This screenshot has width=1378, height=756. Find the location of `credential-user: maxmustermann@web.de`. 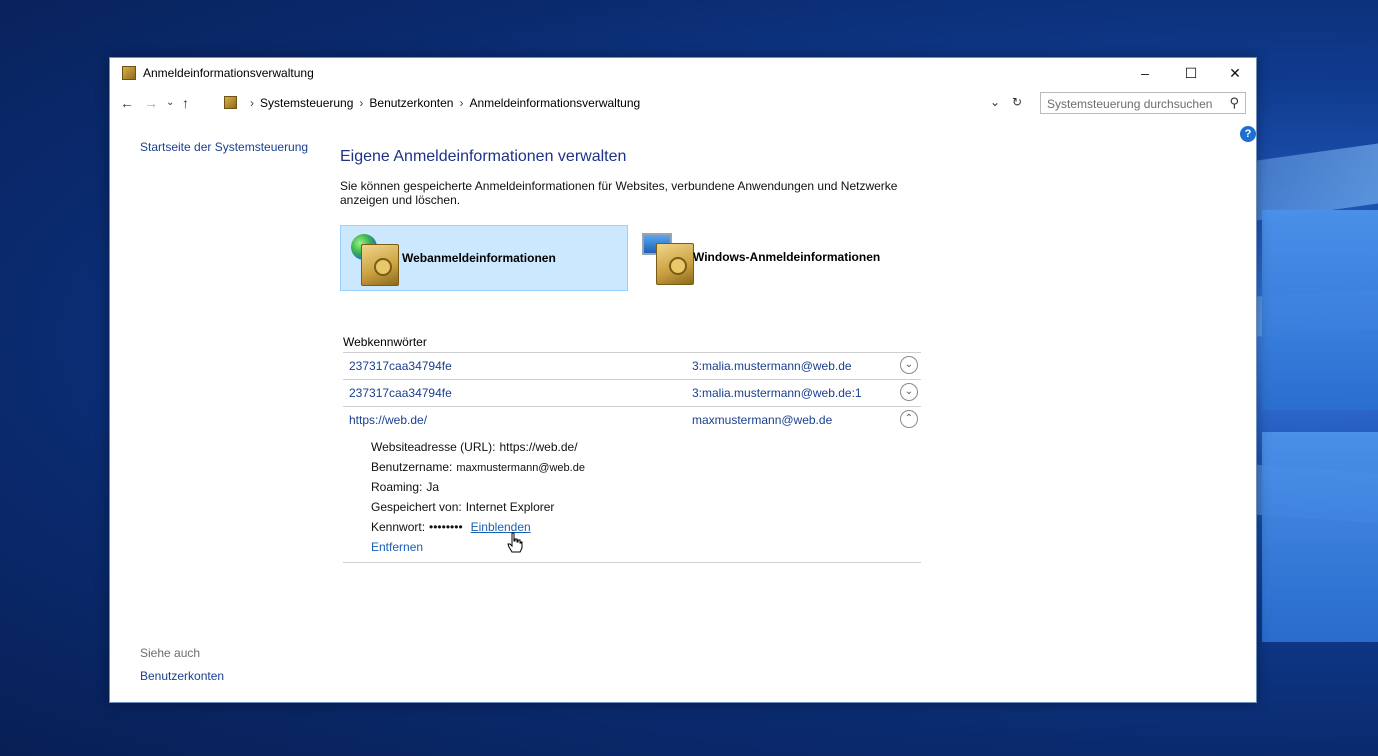

credential-user: maxmustermann@web.de is located at coordinates (762, 420).